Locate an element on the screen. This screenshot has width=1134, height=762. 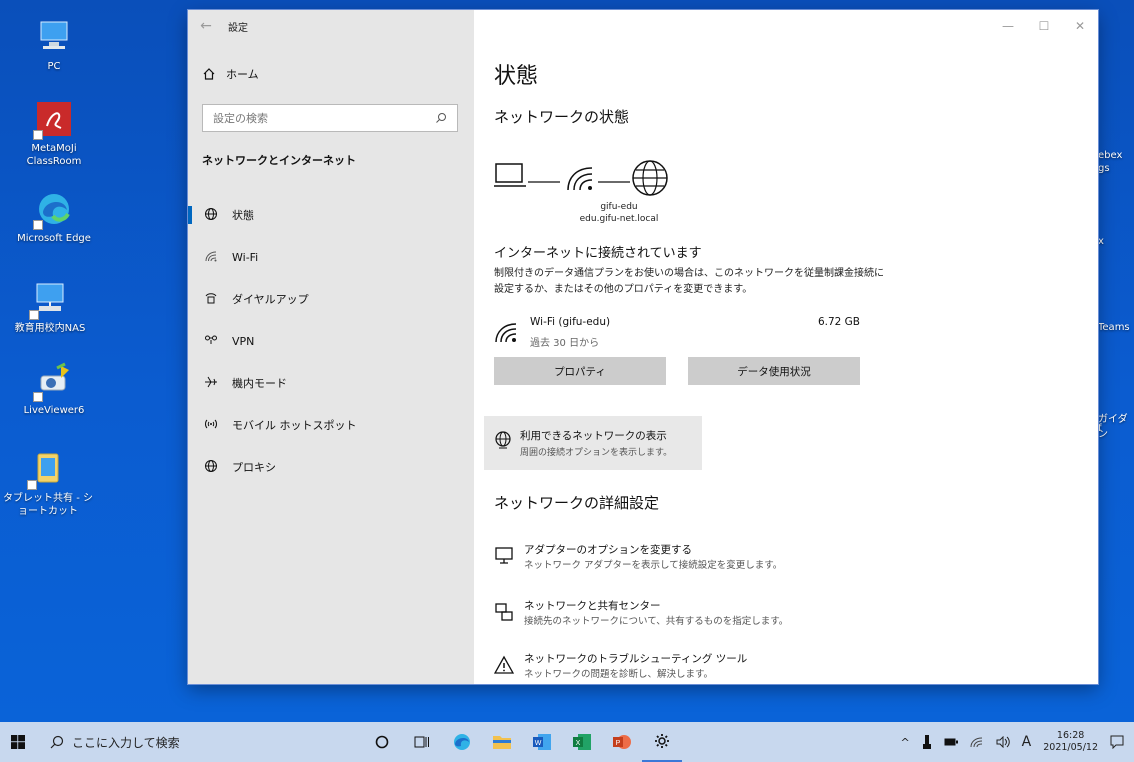
desktop-icon-label: Microsoft Edge is located at coordinates (54, 238).